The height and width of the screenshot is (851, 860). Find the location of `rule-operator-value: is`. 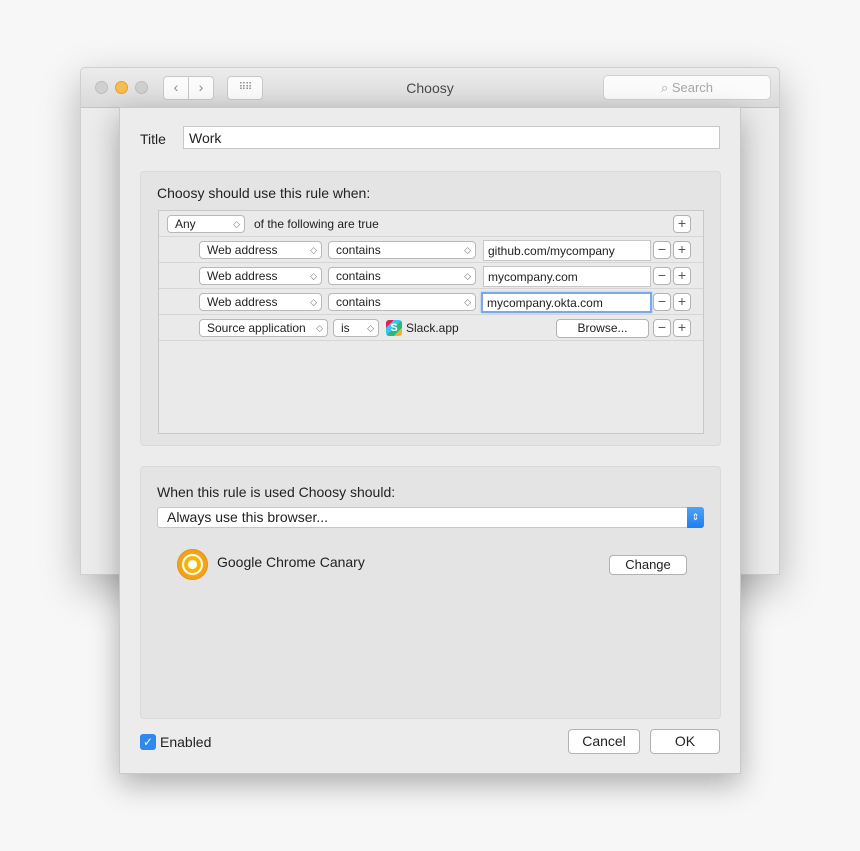

rule-operator-value: is is located at coordinates (345, 328).